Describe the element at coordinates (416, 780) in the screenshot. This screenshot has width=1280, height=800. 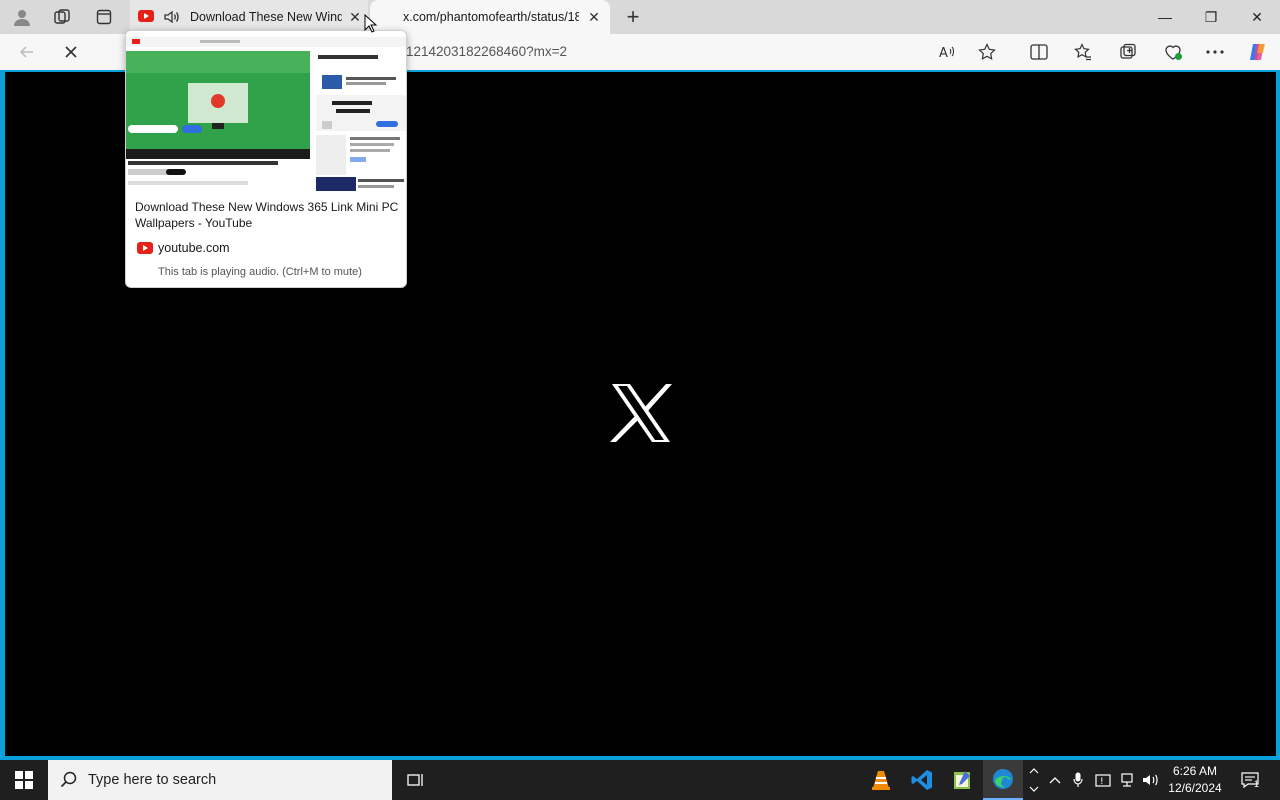
I see `task-view-icon` at that location.